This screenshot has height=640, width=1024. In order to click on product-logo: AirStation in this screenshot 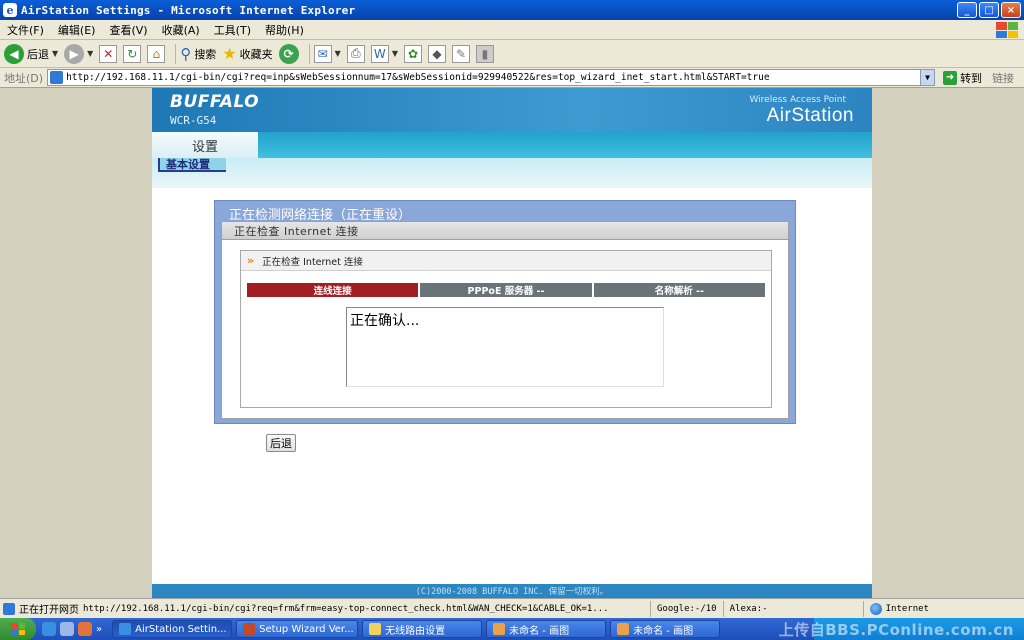, I will do `click(810, 115)`.